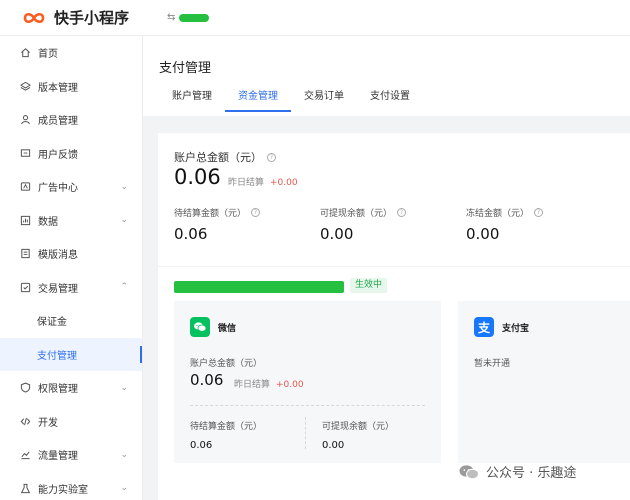  I want to click on wechat-yesterday-value: +0.00, so click(290, 385).